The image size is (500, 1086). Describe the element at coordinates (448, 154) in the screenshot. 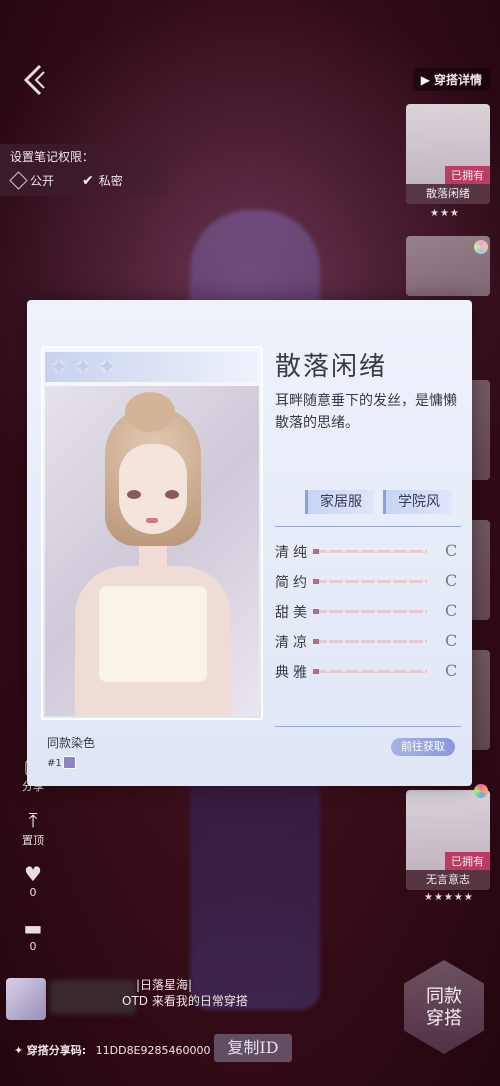

I see `side-item-card: 已拥有 散落闲绪` at that location.